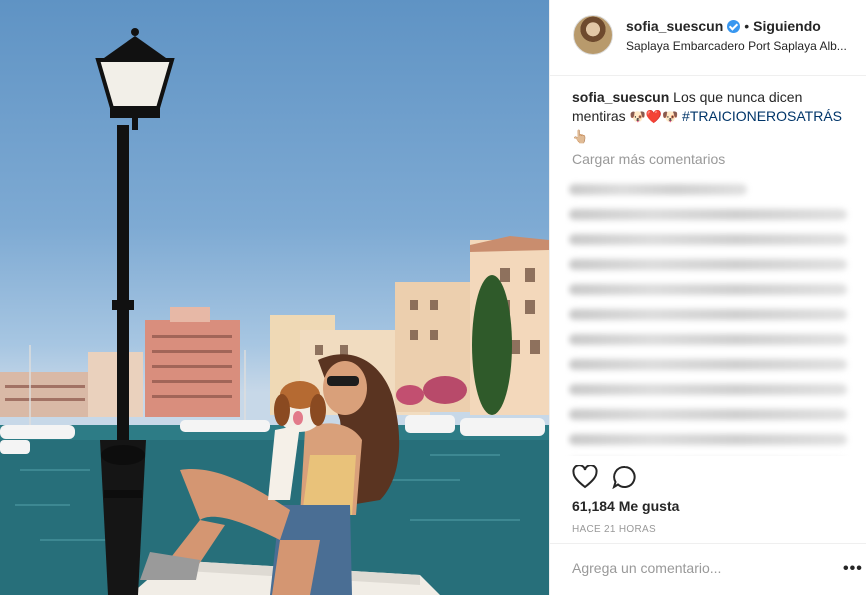 The height and width of the screenshot is (595, 866). Describe the element at coordinates (654, 117) in the screenshot. I see `caption-emojis: 🐶❤️🐶` at that location.